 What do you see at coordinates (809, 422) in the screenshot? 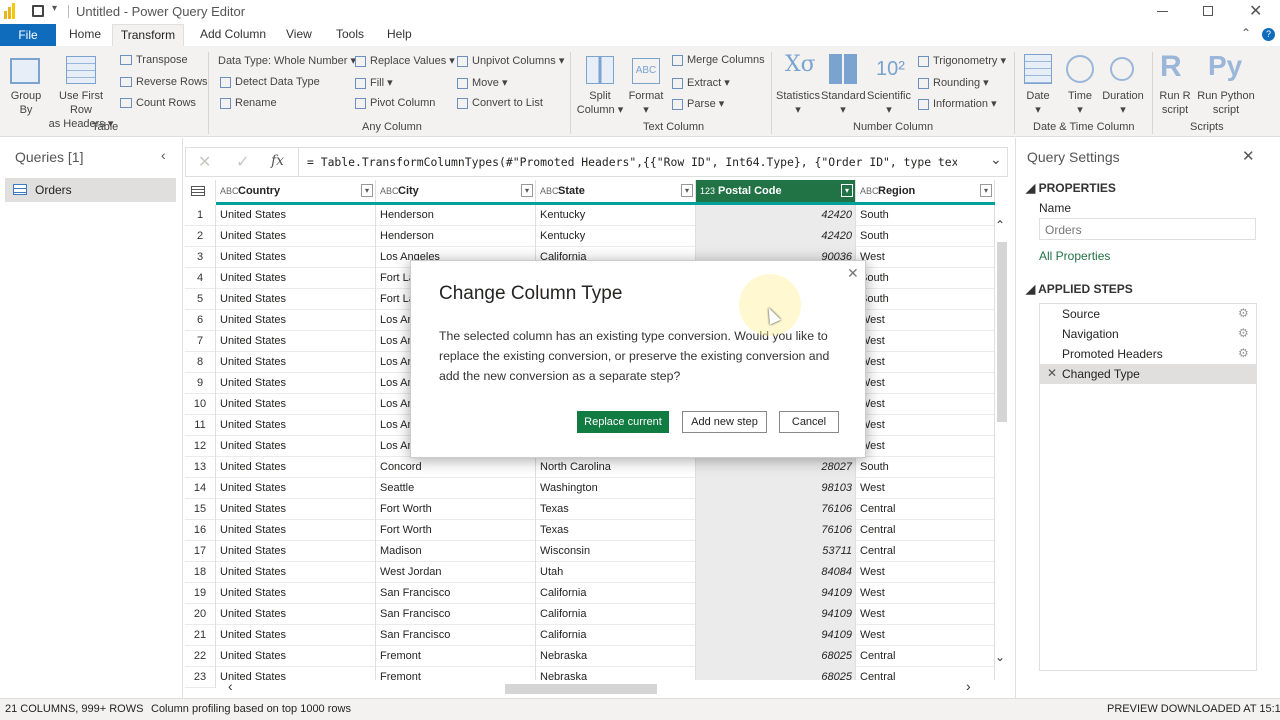
I see `cancel-button: Cancel` at bounding box center [809, 422].